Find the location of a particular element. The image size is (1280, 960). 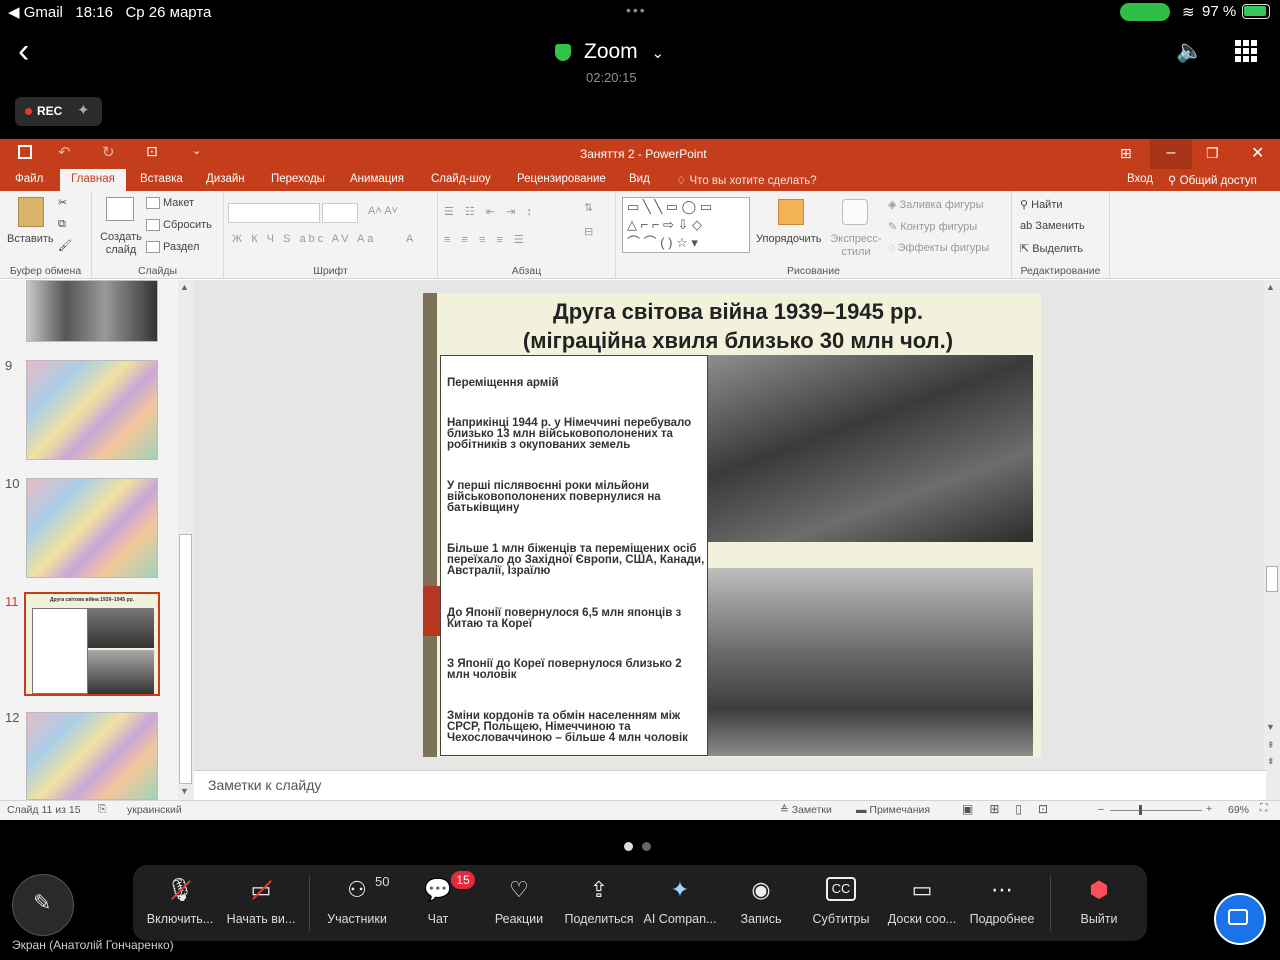

spellcheck-icon: ⎘ is located at coordinates (102, 809).